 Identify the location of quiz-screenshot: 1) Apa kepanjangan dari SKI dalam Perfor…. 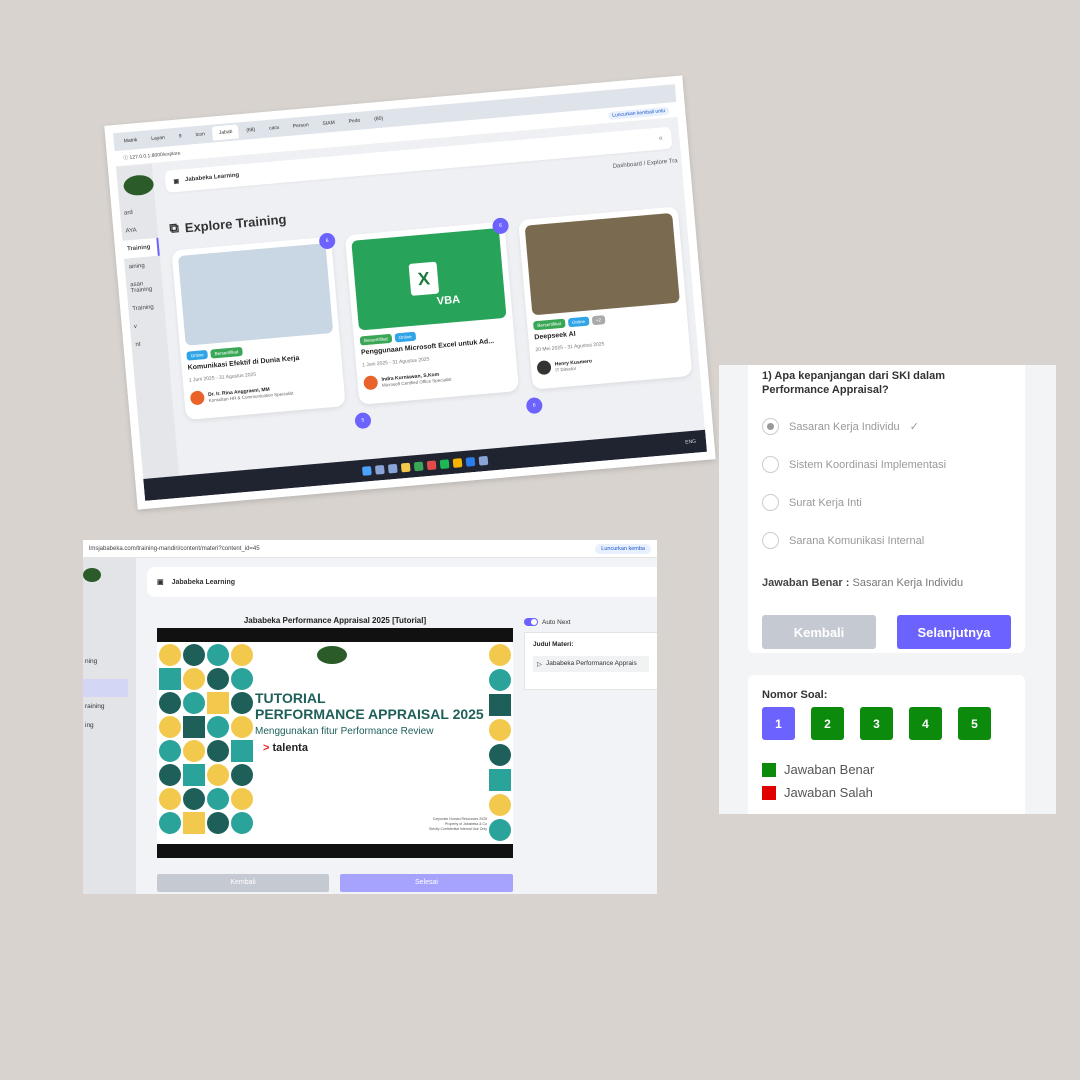
(887, 589).